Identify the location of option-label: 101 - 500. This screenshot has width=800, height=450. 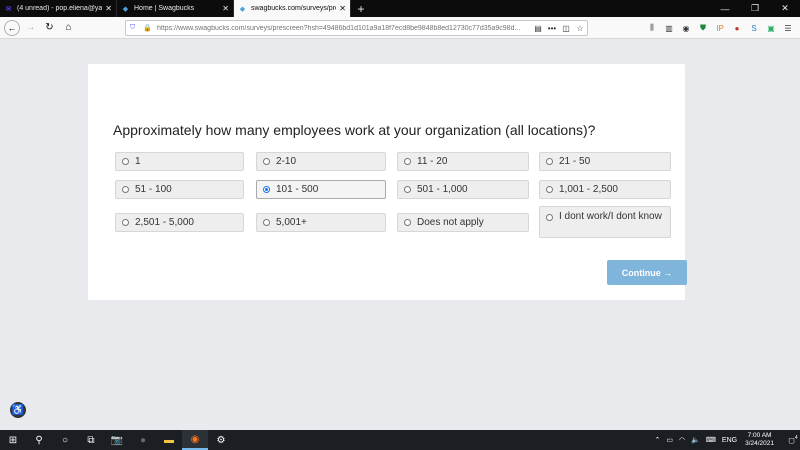
(297, 189).